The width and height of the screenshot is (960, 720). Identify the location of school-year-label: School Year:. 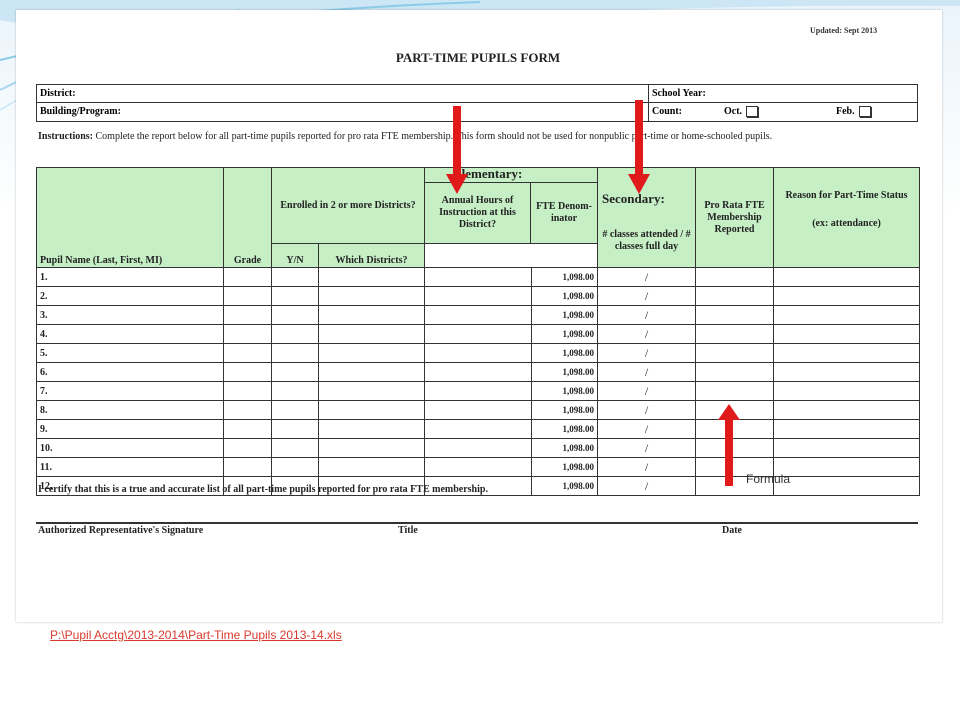
(679, 93).